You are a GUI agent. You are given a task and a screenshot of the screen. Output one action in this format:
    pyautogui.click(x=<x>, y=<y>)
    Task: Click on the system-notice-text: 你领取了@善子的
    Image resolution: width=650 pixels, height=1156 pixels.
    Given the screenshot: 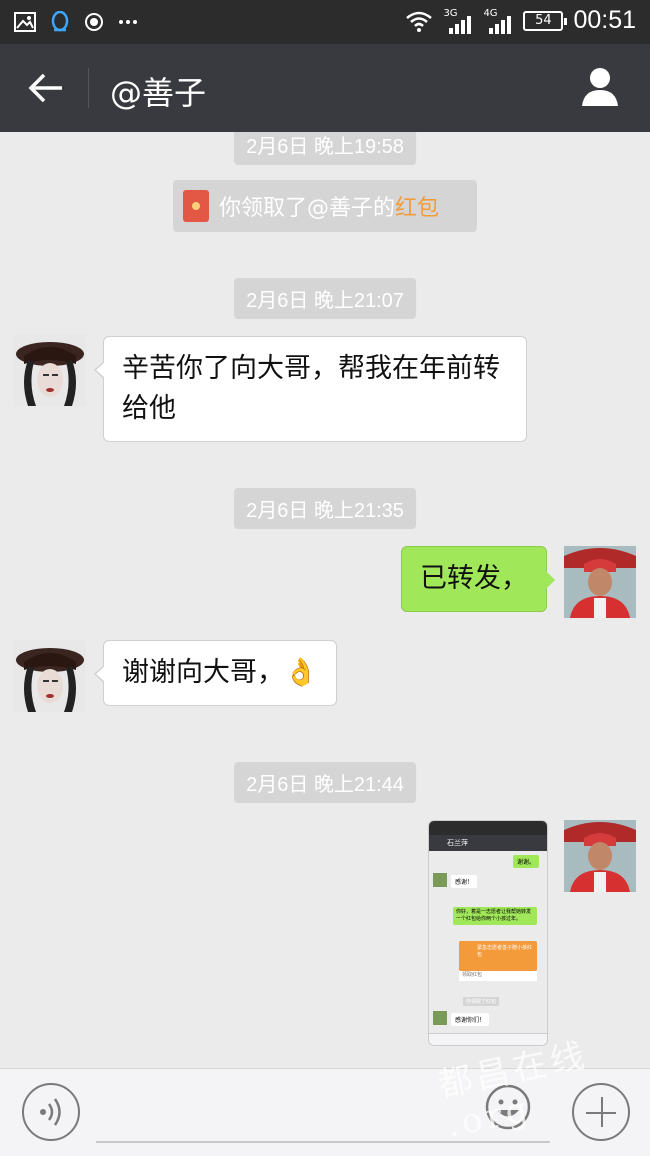 What is the action you would take?
    pyautogui.click(x=307, y=208)
    